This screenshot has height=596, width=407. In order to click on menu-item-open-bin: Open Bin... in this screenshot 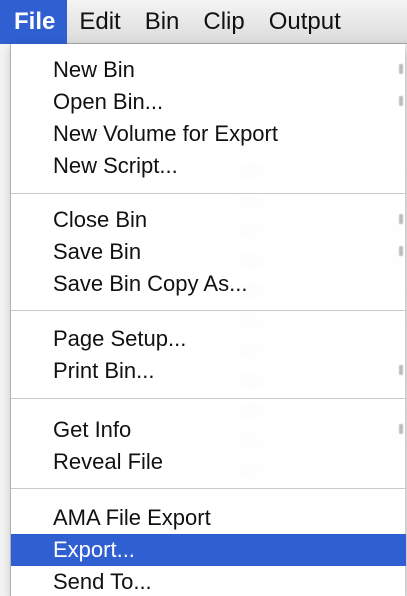, I will do `click(208, 102)`.